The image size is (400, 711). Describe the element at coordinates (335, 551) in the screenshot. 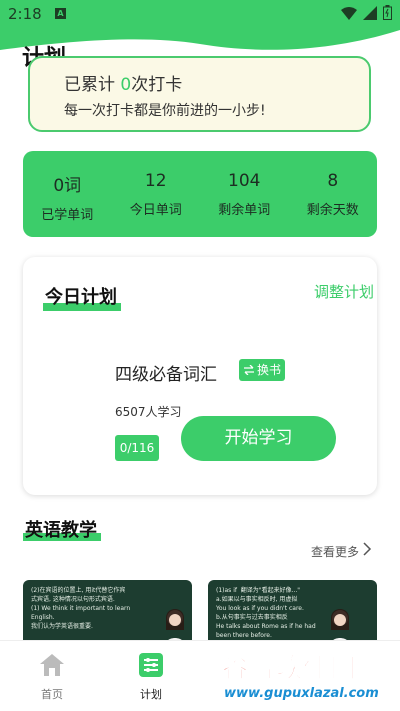

I see `see-more-link: 查看更多` at that location.